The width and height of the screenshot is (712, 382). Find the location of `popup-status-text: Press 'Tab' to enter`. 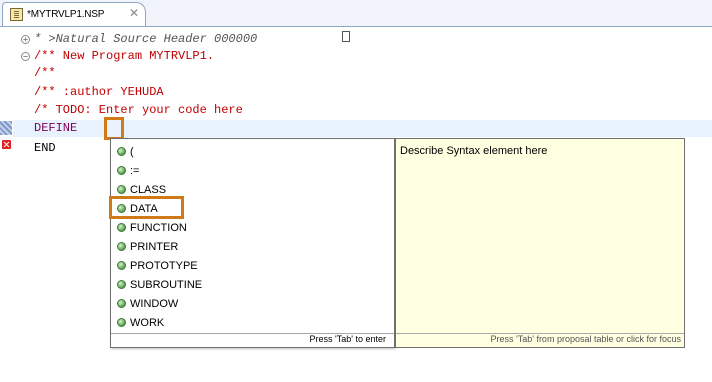

popup-status-text: Press 'Tab' to enter is located at coordinates (347, 339).